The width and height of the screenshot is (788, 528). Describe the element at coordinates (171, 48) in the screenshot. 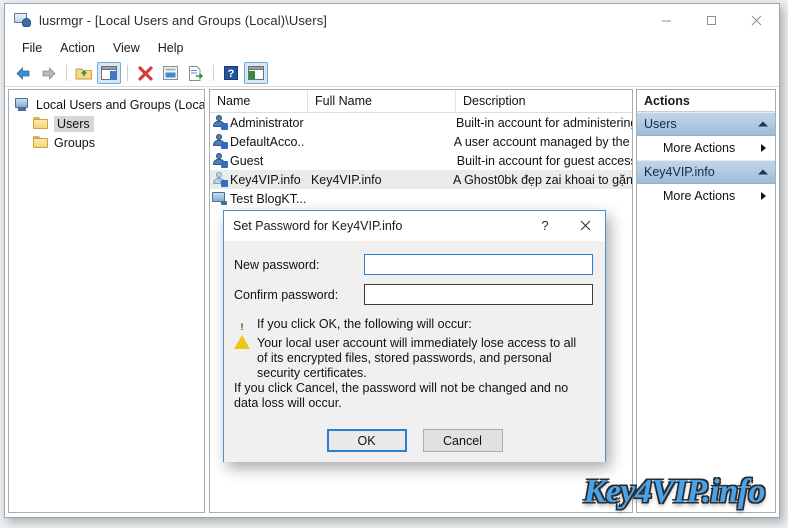

I see `menu-help: Help` at that location.